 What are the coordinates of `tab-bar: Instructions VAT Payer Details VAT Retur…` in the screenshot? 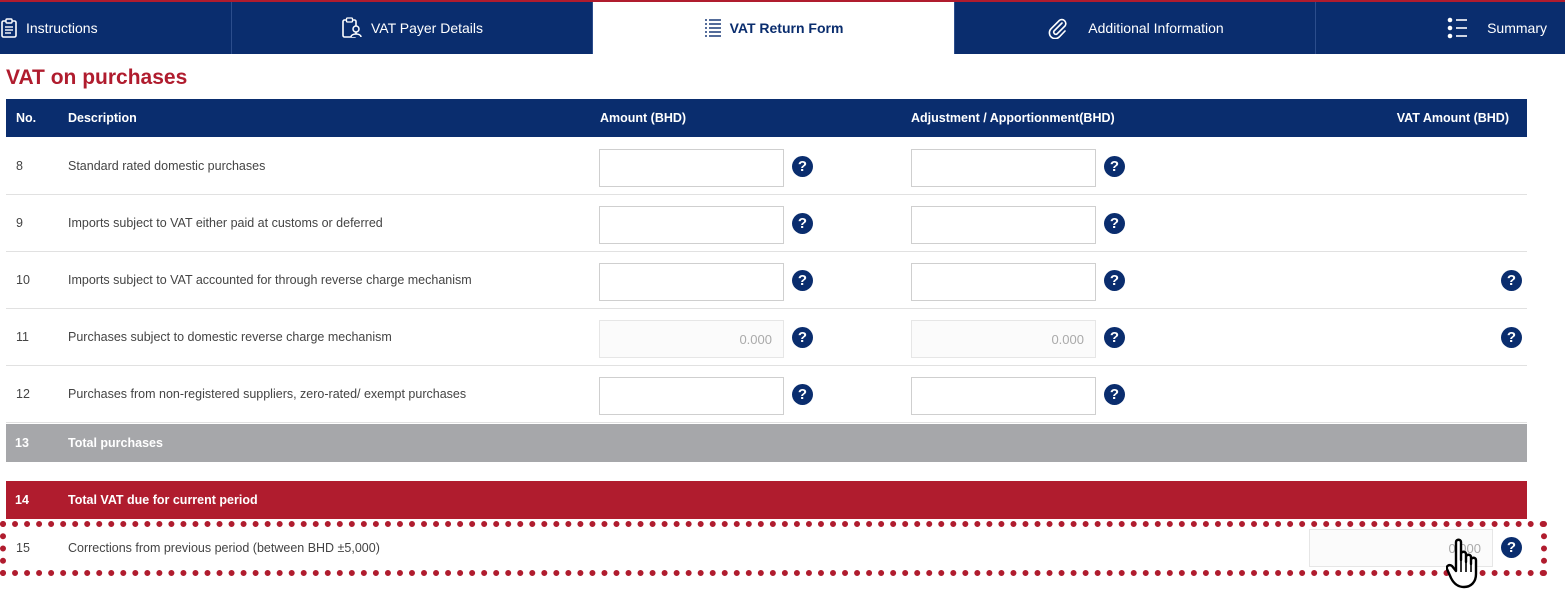 It's located at (782, 27).